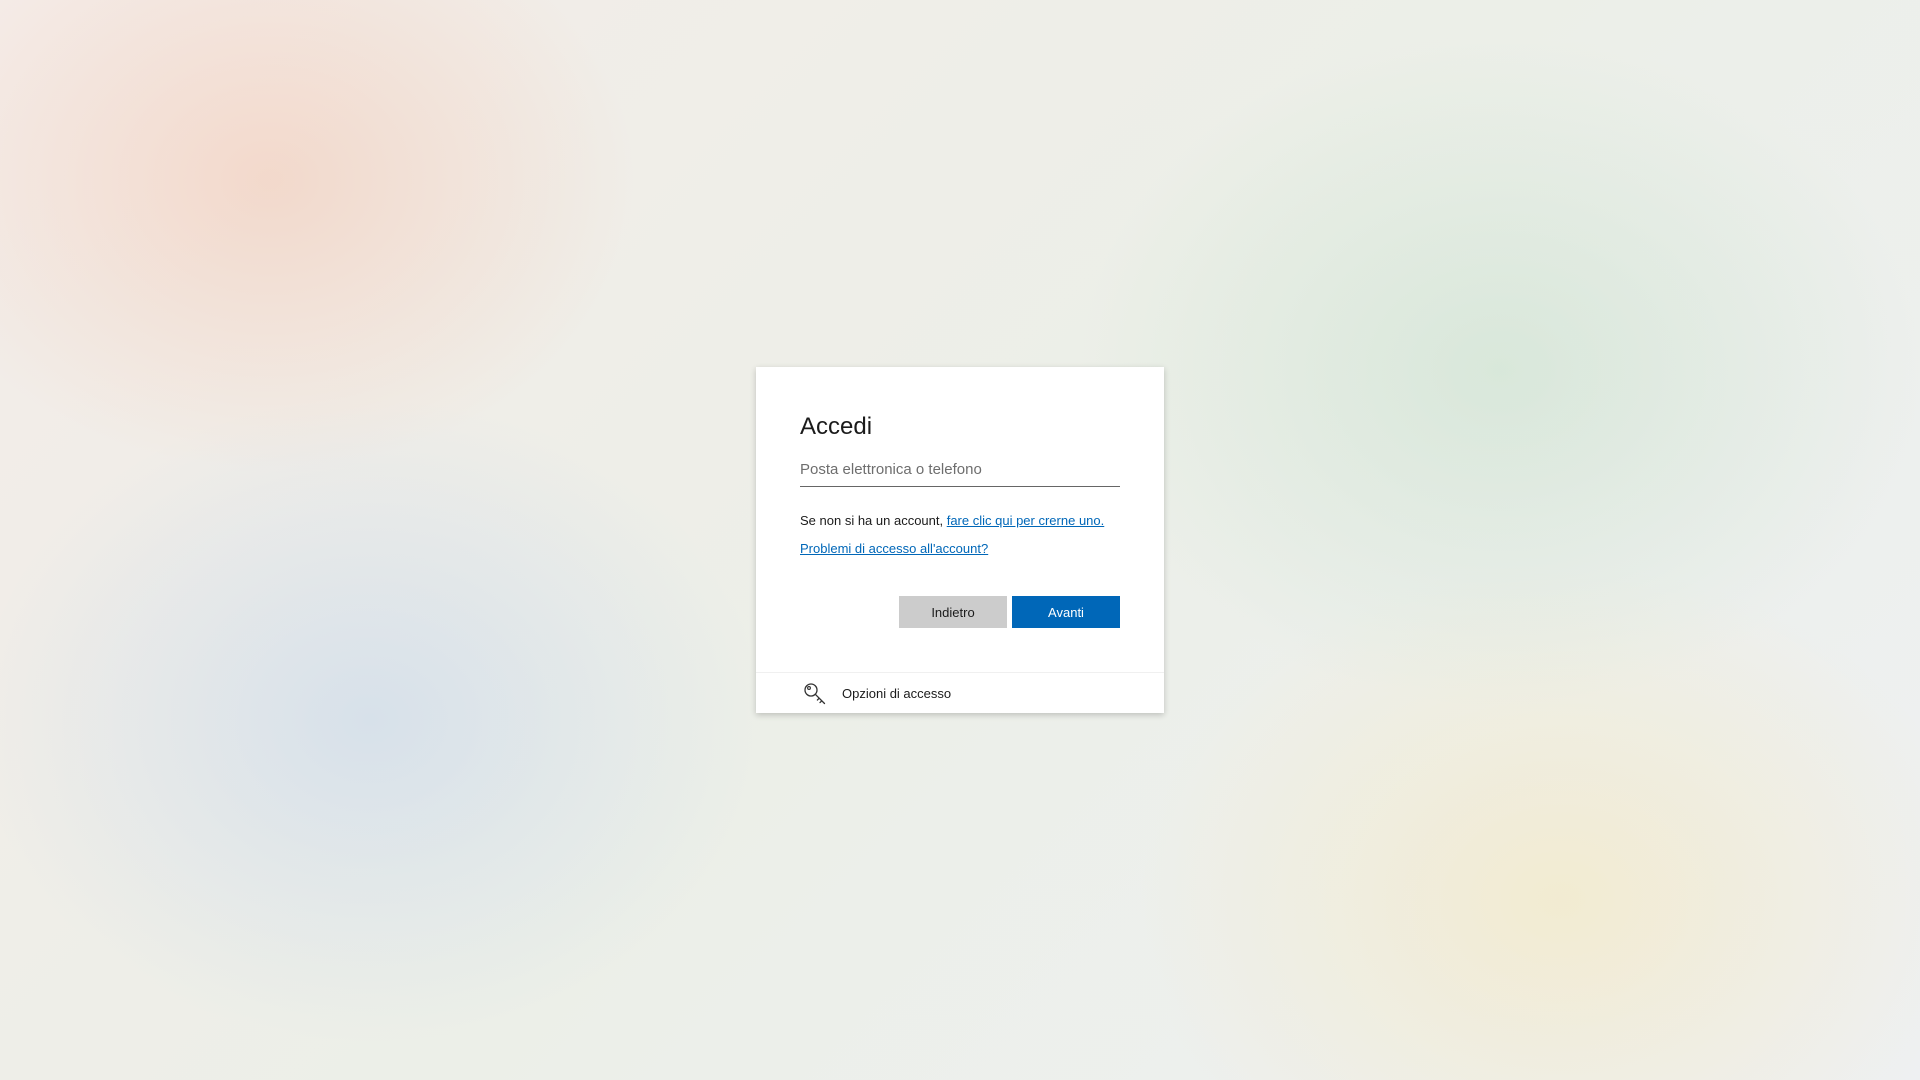  Describe the element at coordinates (897, 693) in the screenshot. I see `signin-options-label: Opzioni di accesso` at that location.